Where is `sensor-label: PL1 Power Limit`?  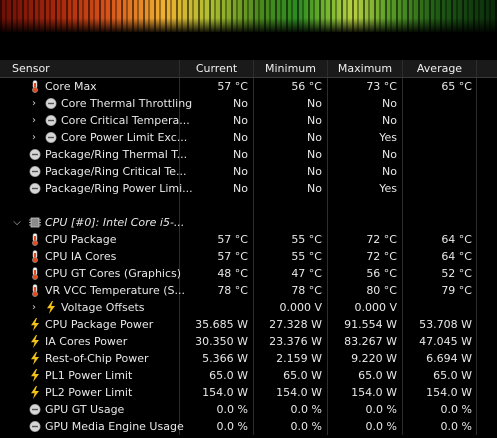 sensor-label: PL1 Power Limit is located at coordinates (89, 375).